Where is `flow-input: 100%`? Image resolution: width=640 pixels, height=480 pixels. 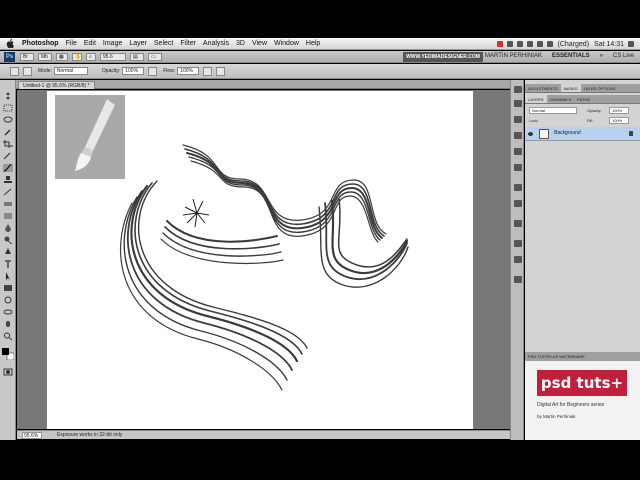 flow-input: 100% is located at coordinates (188, 71).